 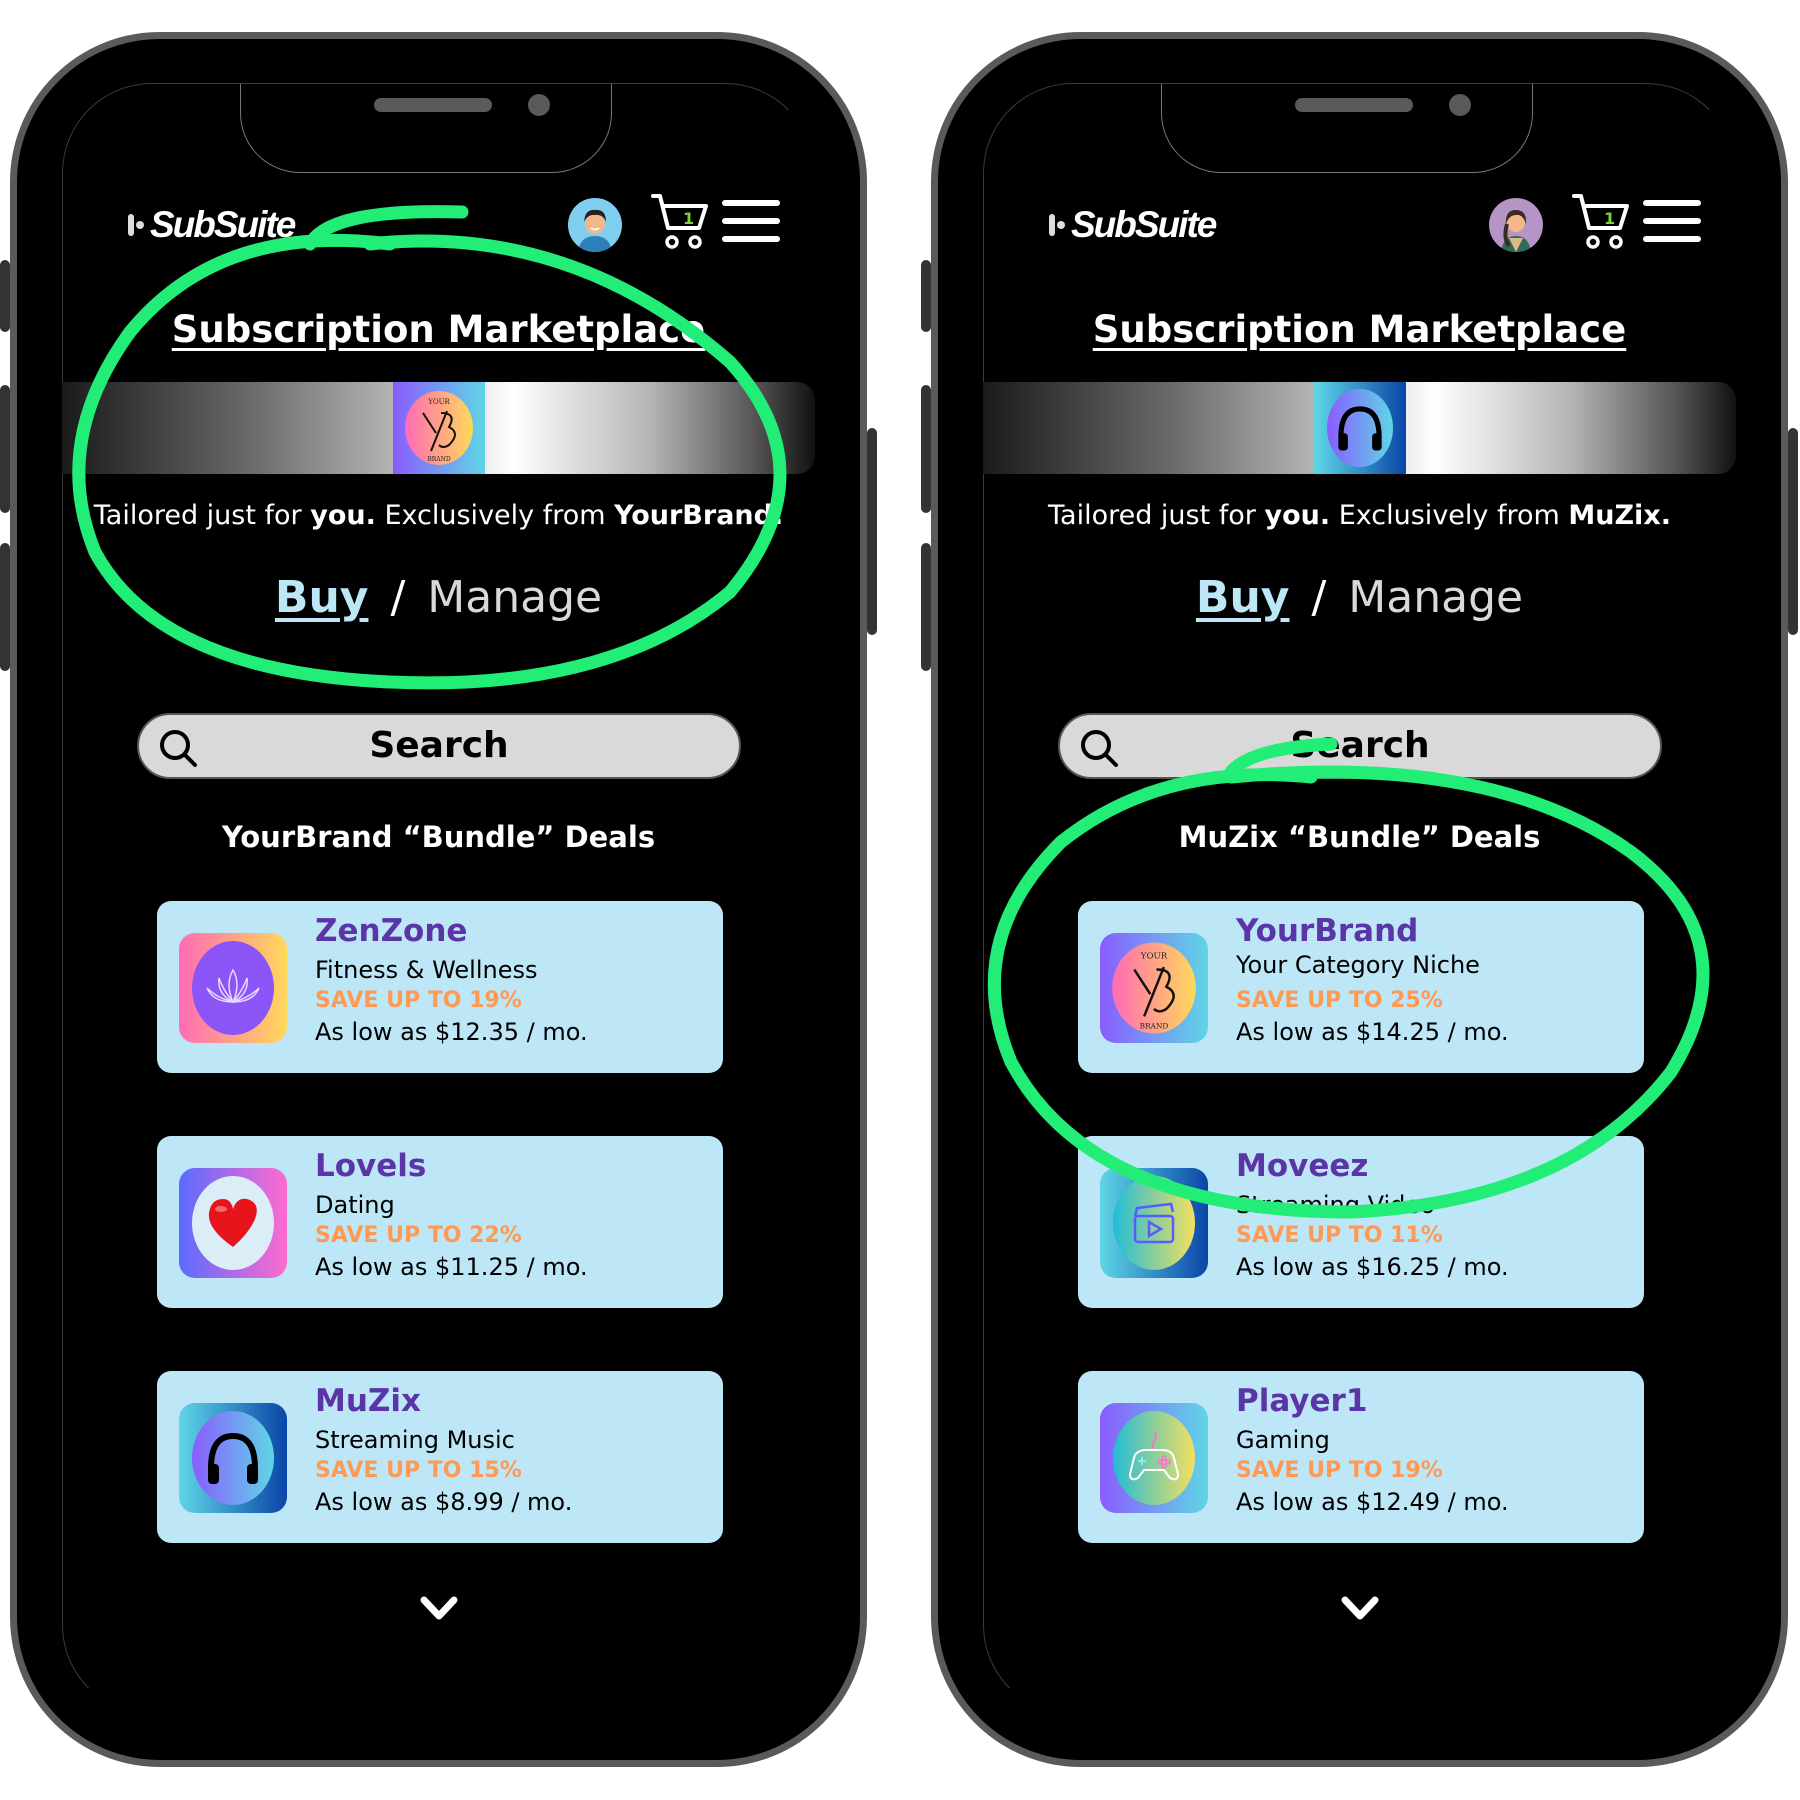 I want to click on headphones-glyph, so click(x=233, y=1458).